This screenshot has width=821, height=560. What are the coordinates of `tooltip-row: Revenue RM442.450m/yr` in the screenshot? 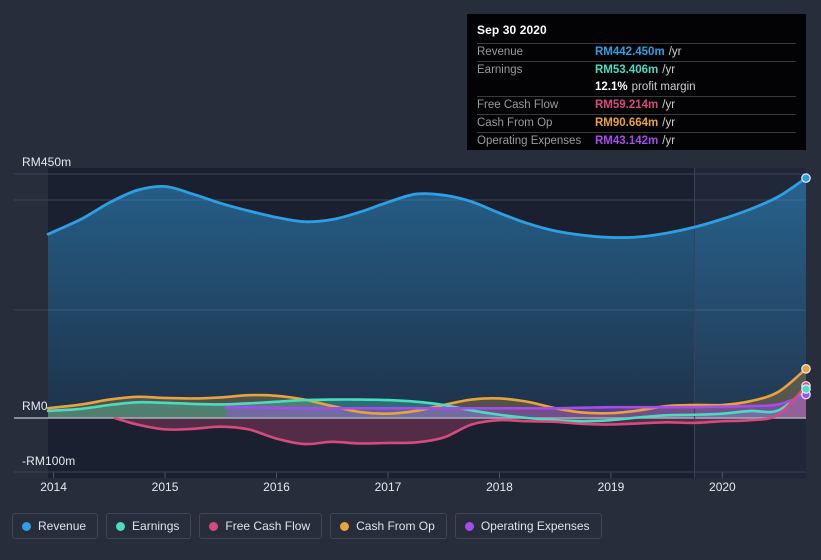 It's located at (636, 52).